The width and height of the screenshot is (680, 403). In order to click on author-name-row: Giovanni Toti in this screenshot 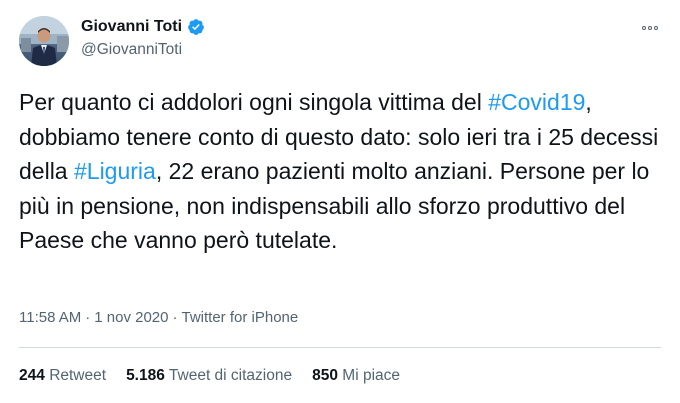, I will do `click(143, 27)`.